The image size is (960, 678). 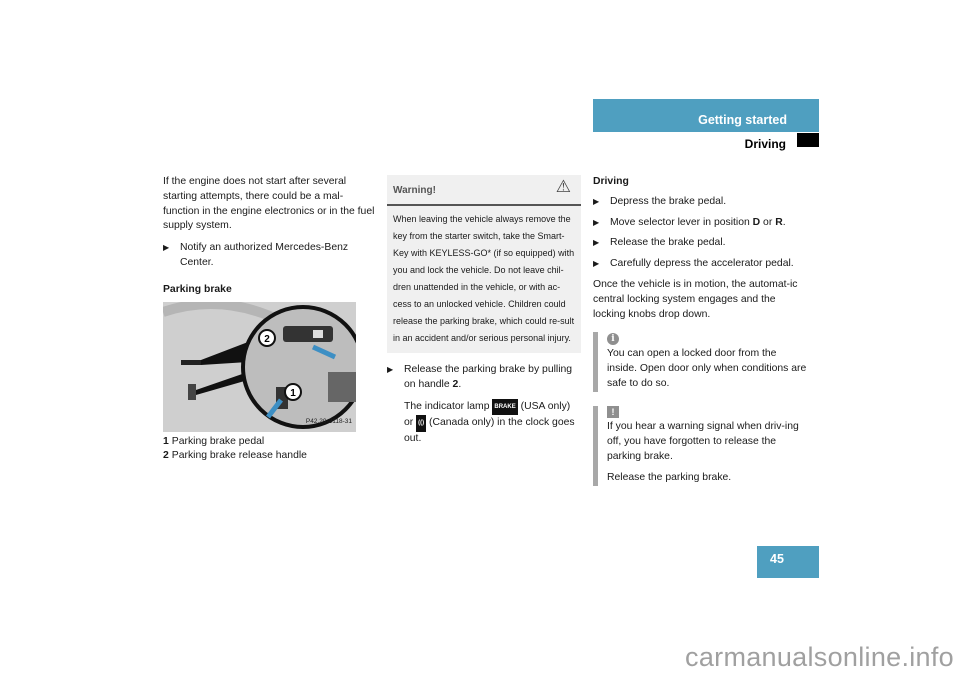 I want to click on bullet-text: Carefully depress the accelerator pedal., so click(x=702, y=264).